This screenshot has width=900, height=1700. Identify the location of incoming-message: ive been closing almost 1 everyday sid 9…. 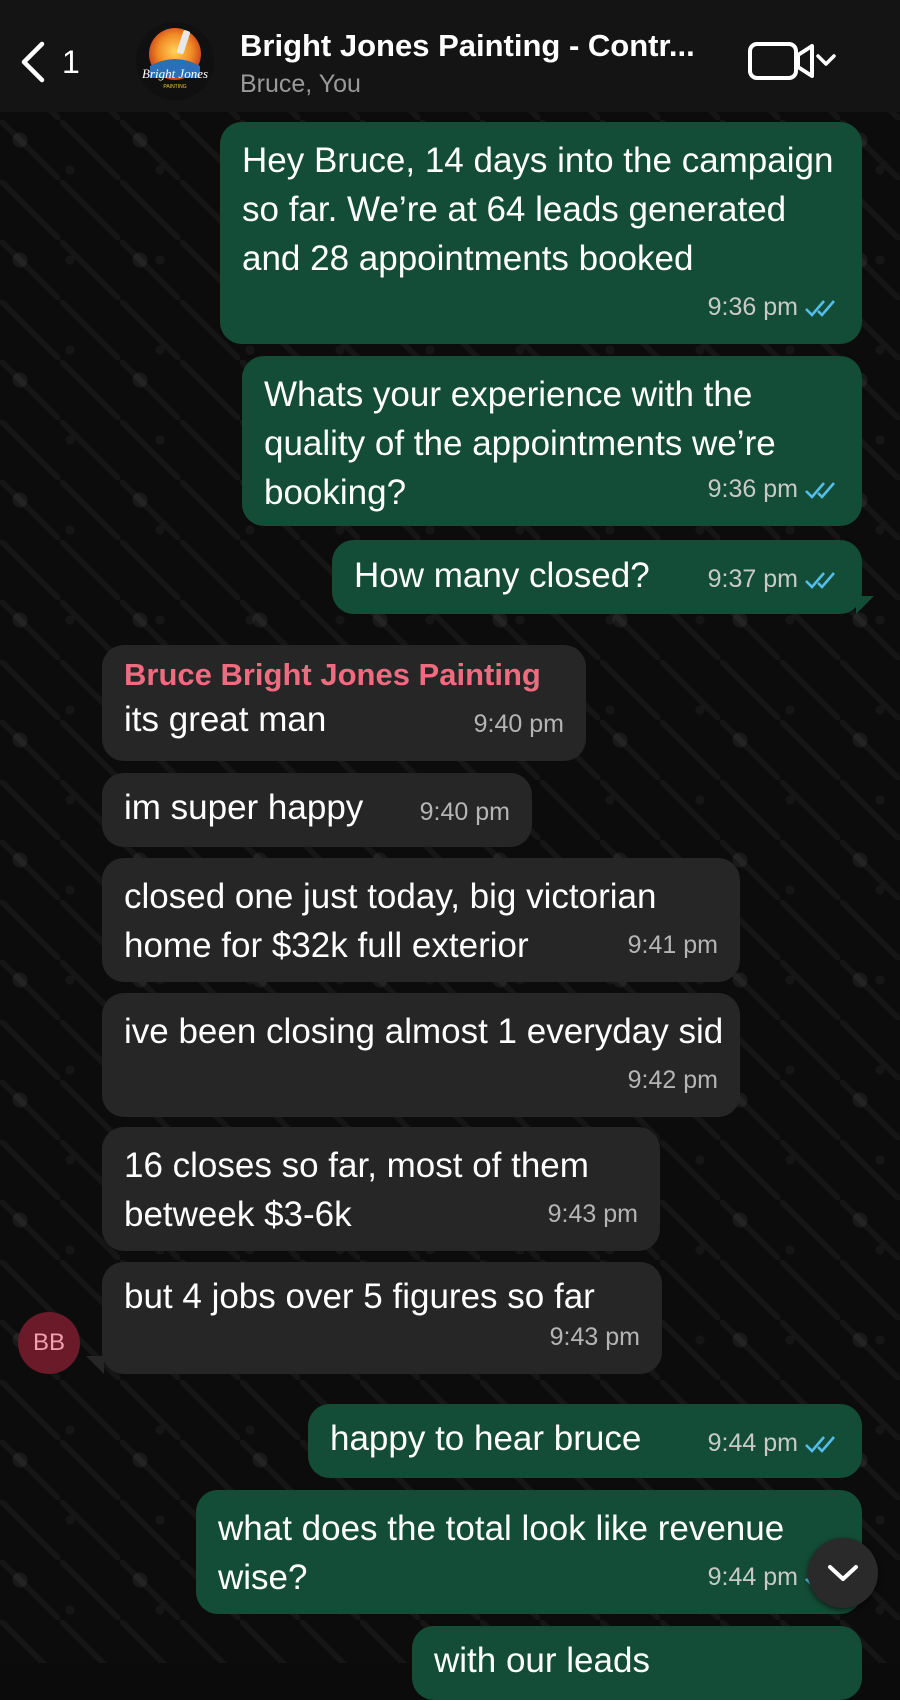
(421, 1055).